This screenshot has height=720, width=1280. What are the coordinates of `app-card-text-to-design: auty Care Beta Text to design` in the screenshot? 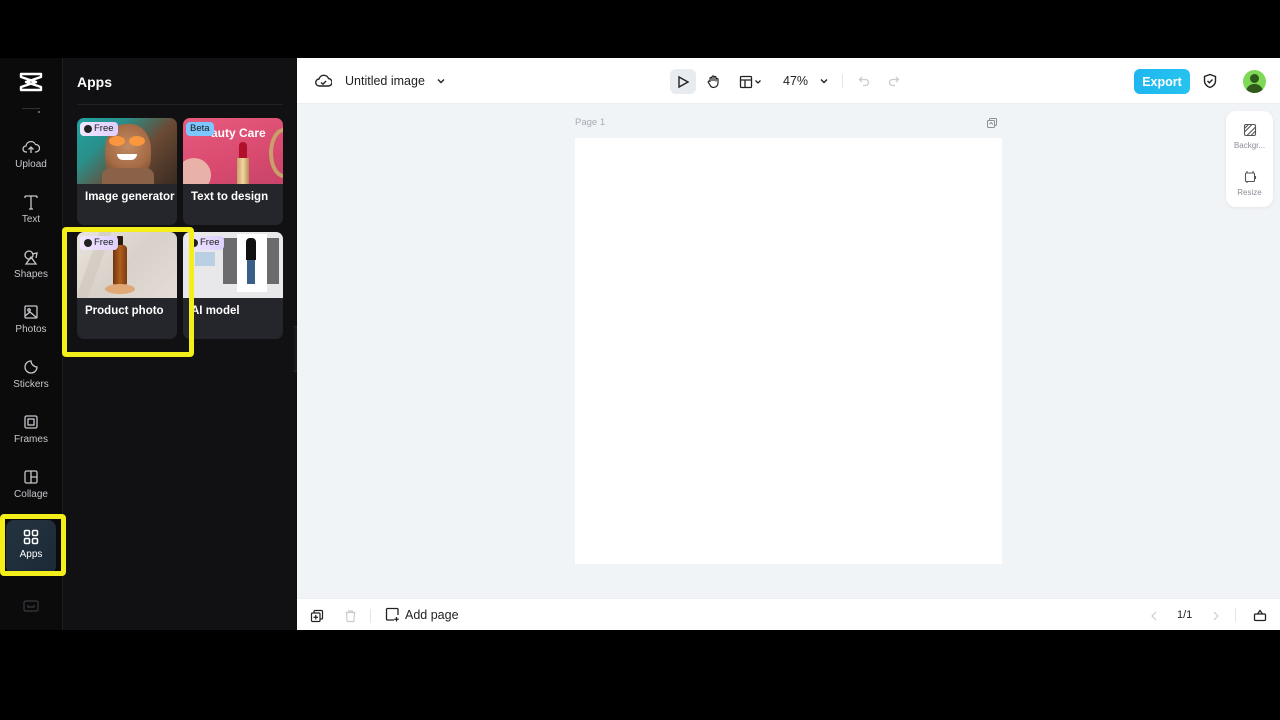 It's located at (233, 171).